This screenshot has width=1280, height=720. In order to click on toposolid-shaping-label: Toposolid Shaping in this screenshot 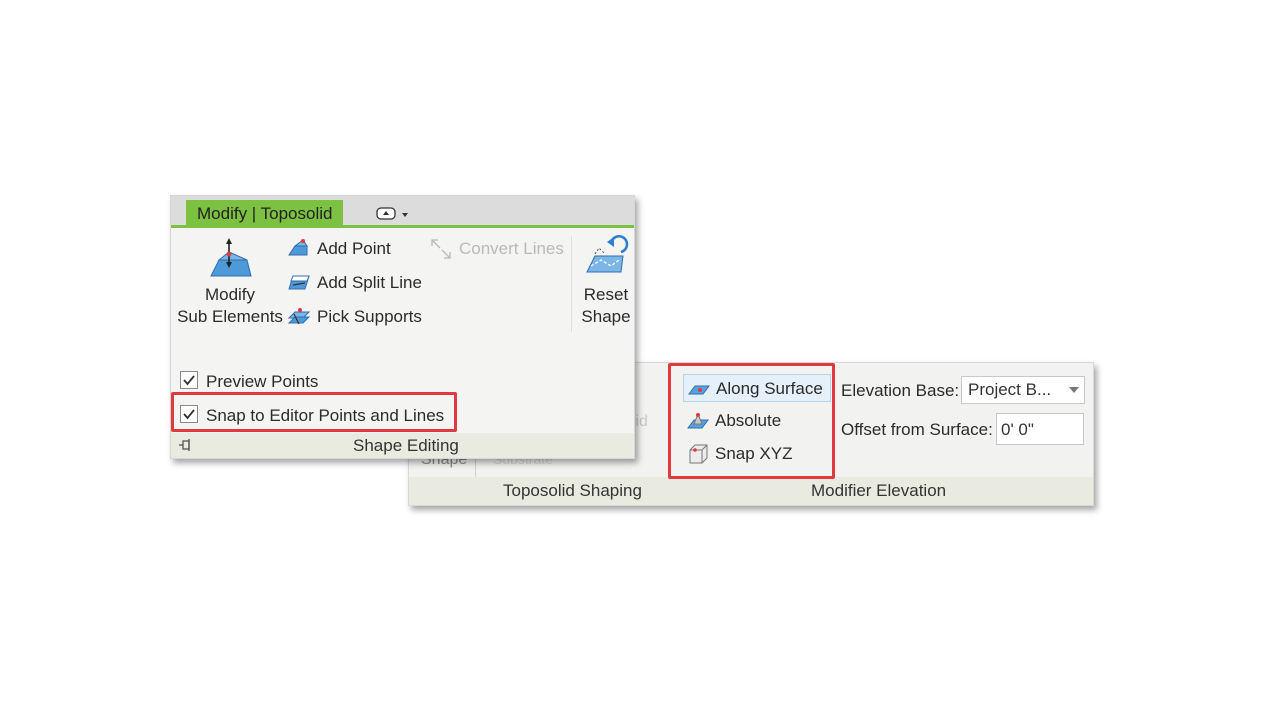, I will do `click(572, 490)`.